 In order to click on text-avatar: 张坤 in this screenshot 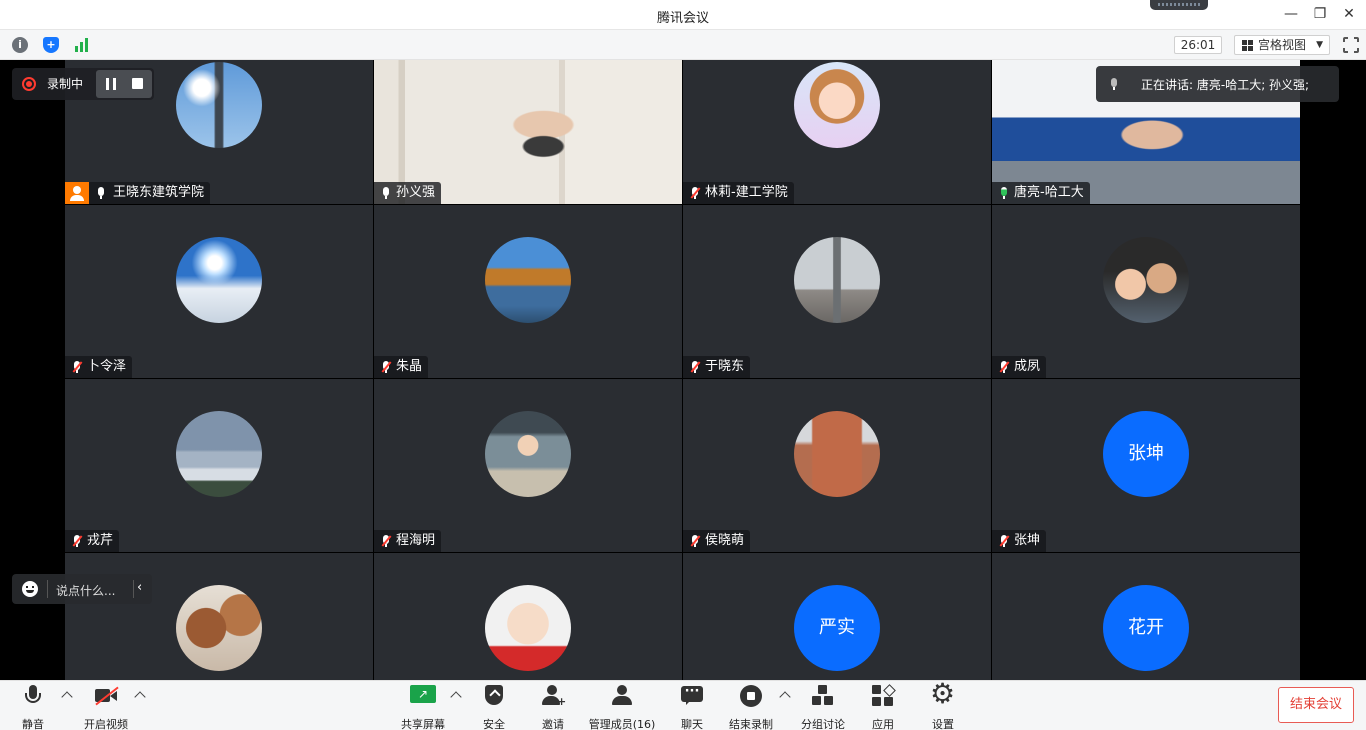, I will do `click(1146, 454)`.